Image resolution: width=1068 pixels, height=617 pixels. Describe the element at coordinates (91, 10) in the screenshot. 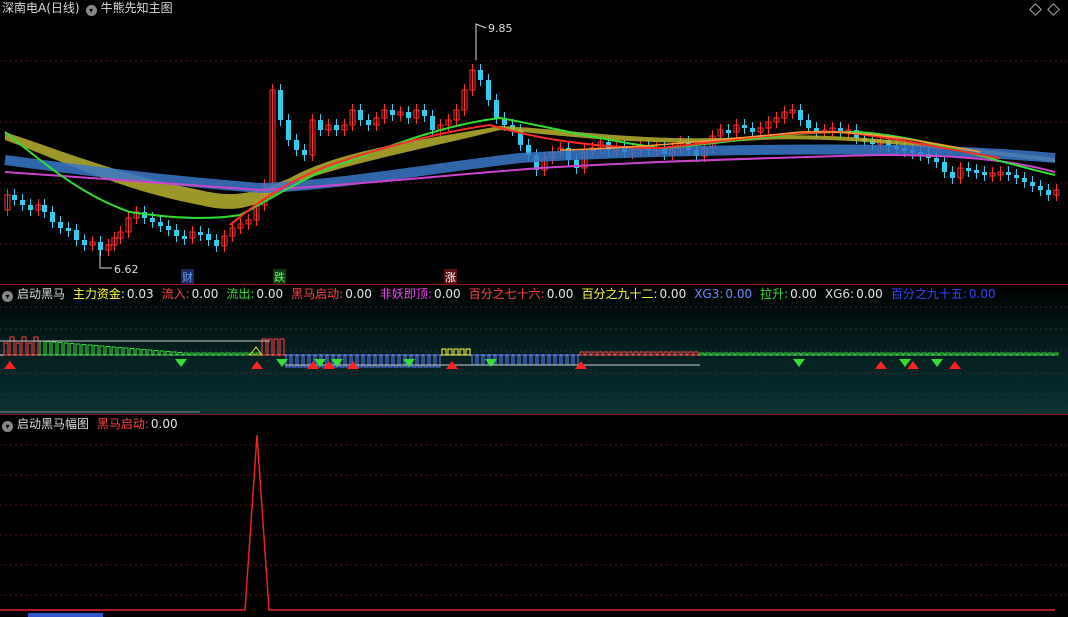

I see `indicator-menu-icon: ▾` at that location.